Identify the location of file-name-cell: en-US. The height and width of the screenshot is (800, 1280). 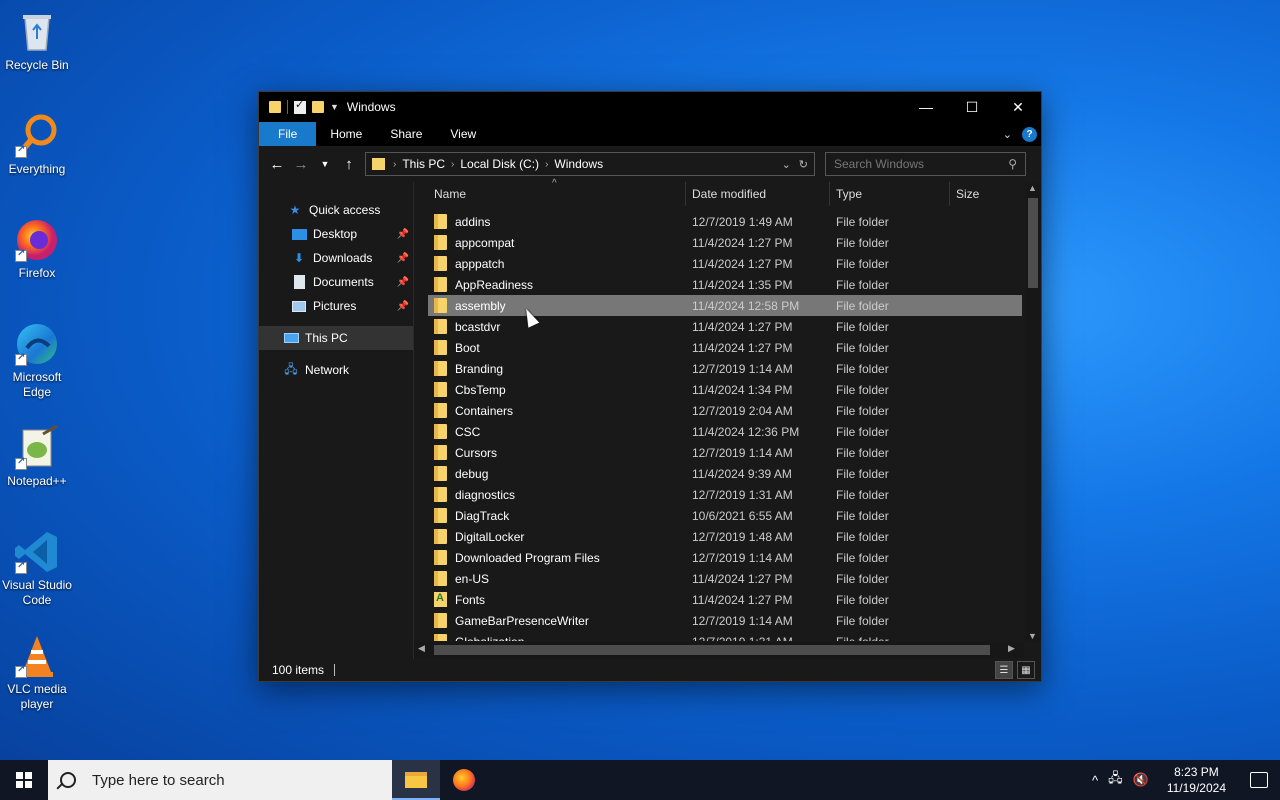
(557, 578).